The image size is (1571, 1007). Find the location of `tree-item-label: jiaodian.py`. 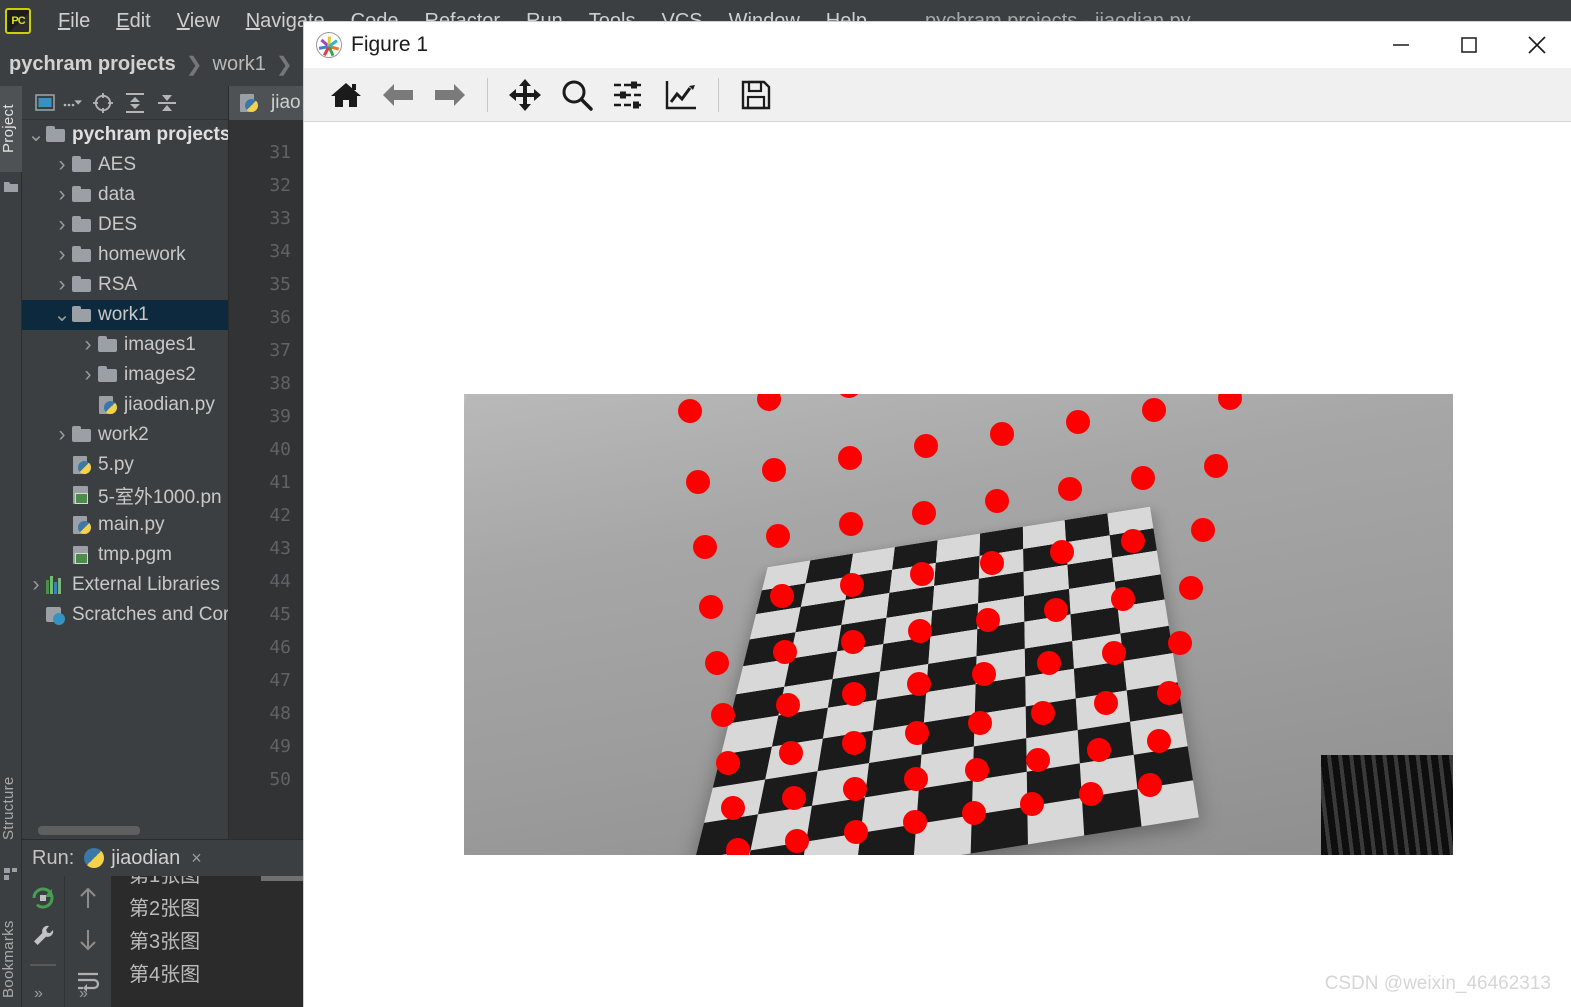

tree-item-label: jiaodian.py is located at coordinates (169, 404).